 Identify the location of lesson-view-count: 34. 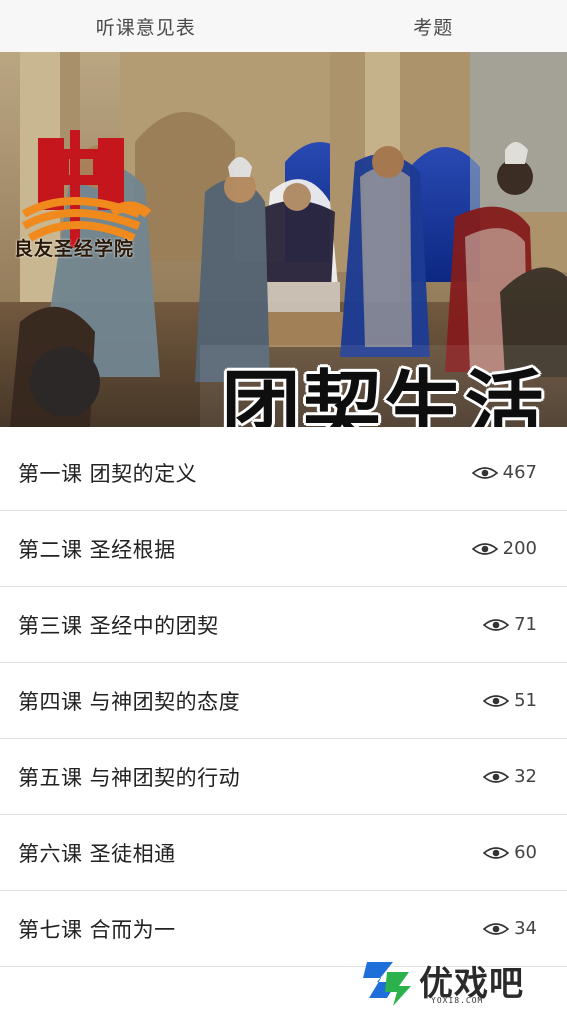
(510, 928).